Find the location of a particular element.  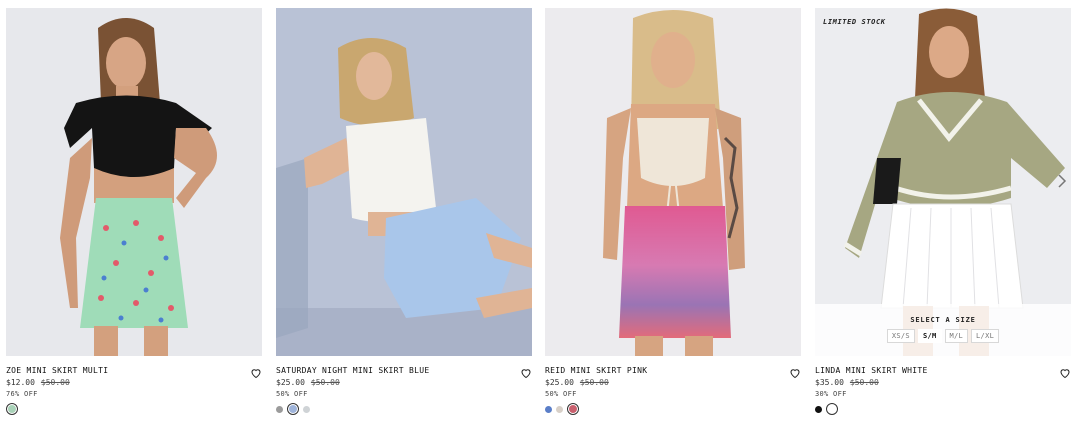

discount-label: 30% OFF is located at coordinates (831, 394).